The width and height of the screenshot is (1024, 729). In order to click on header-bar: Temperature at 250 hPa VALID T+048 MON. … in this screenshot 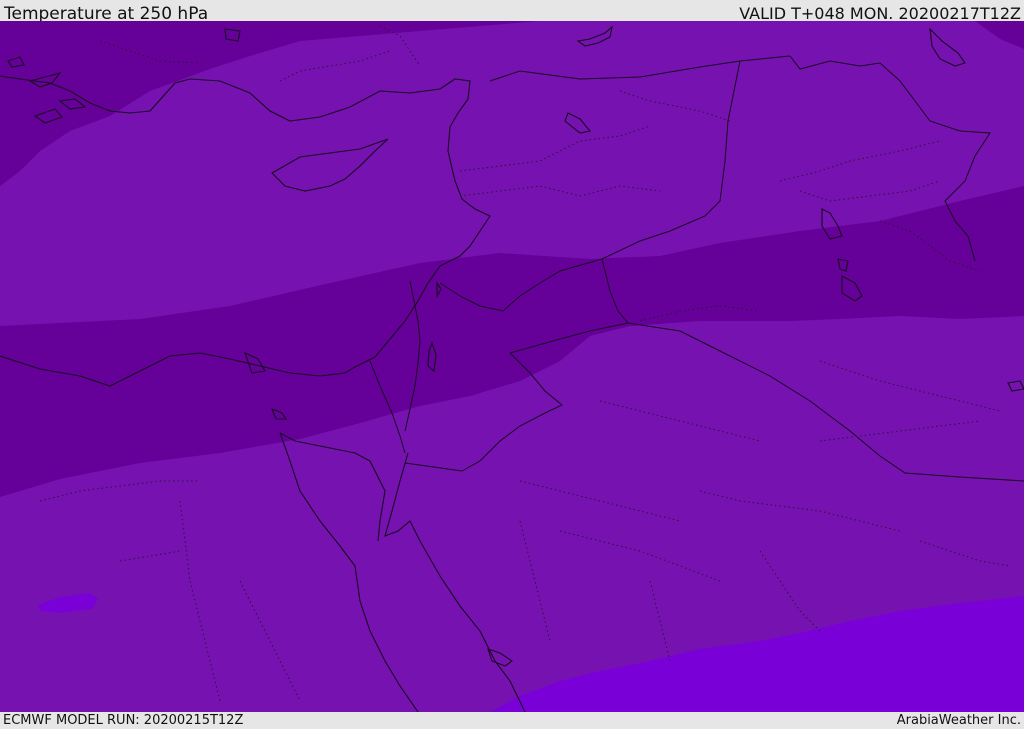, I will do `click(512, 12)`.